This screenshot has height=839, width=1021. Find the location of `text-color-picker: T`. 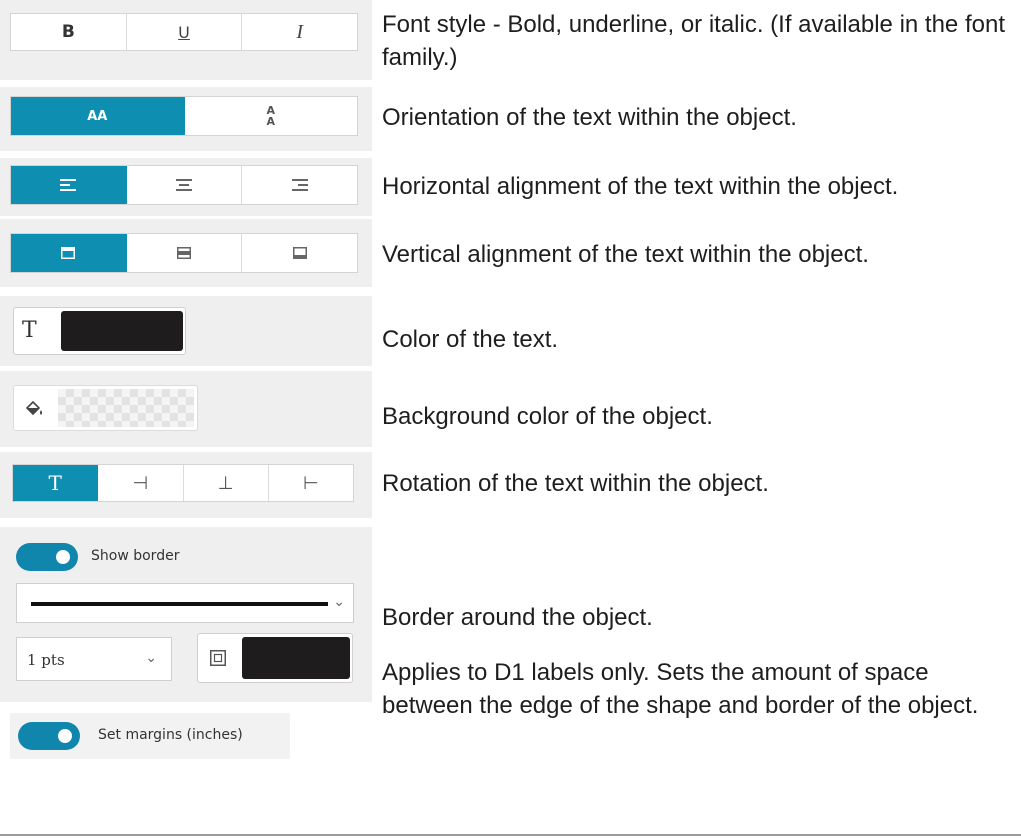

text-color-picker: T is located at coordinates (99, 331).